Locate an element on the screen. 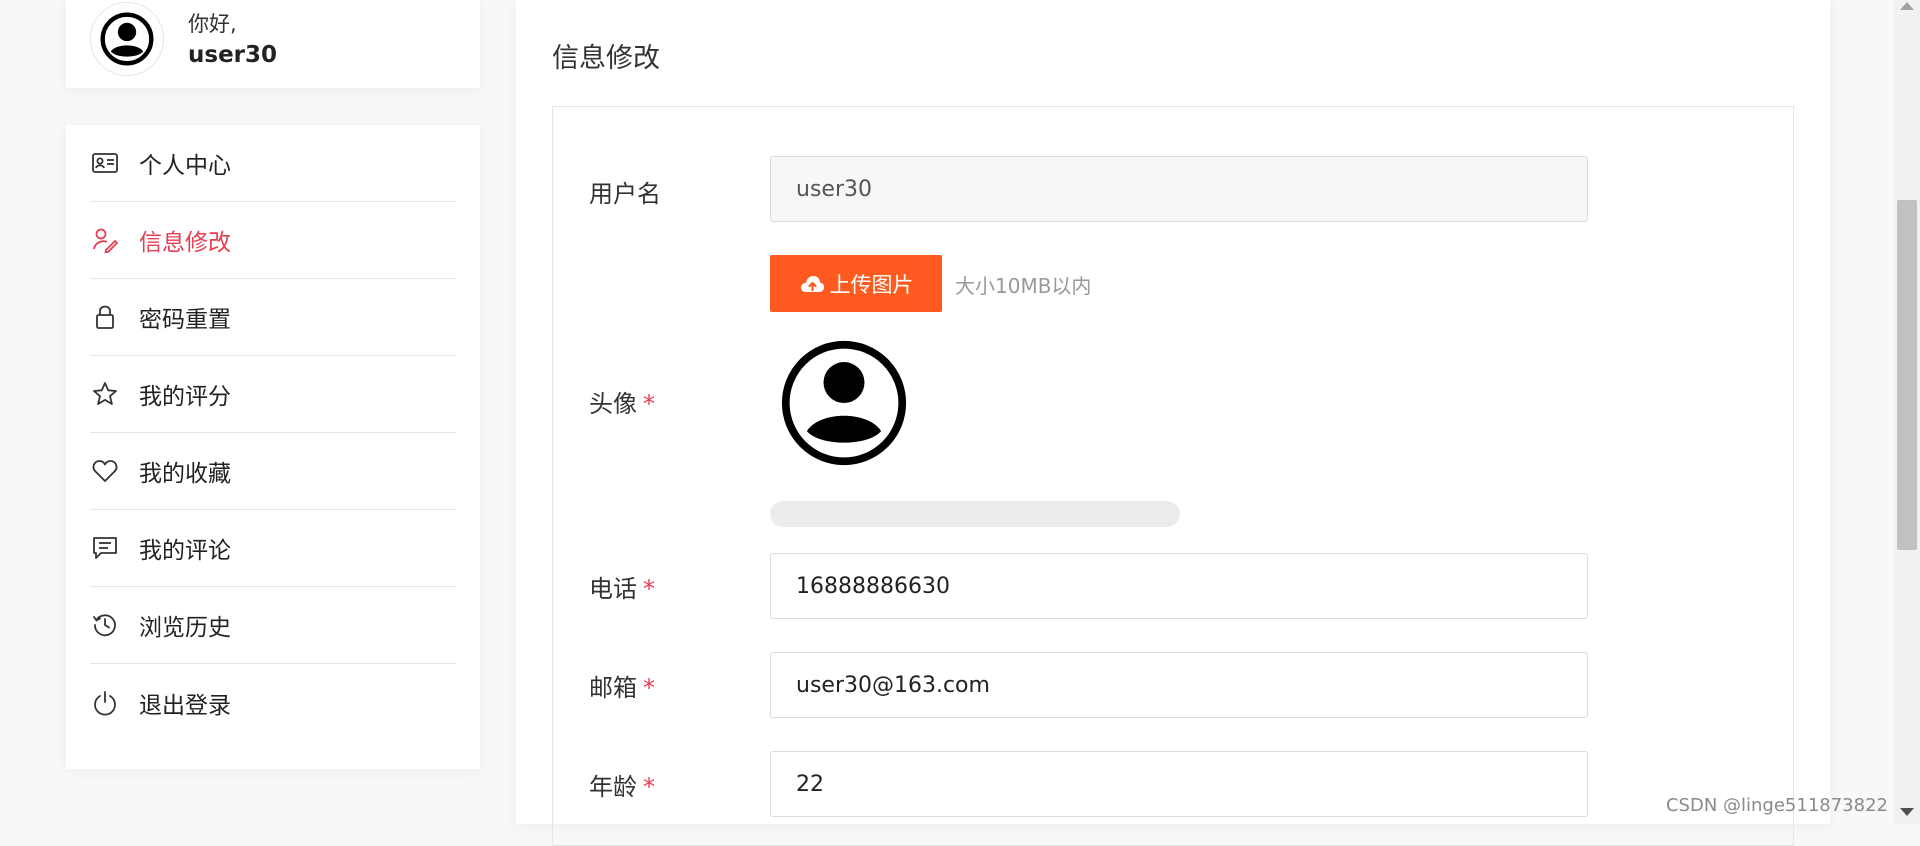 This screenshot has width=1920, height=846. page-title: 信息修改 is located at coordinates (606, 58).